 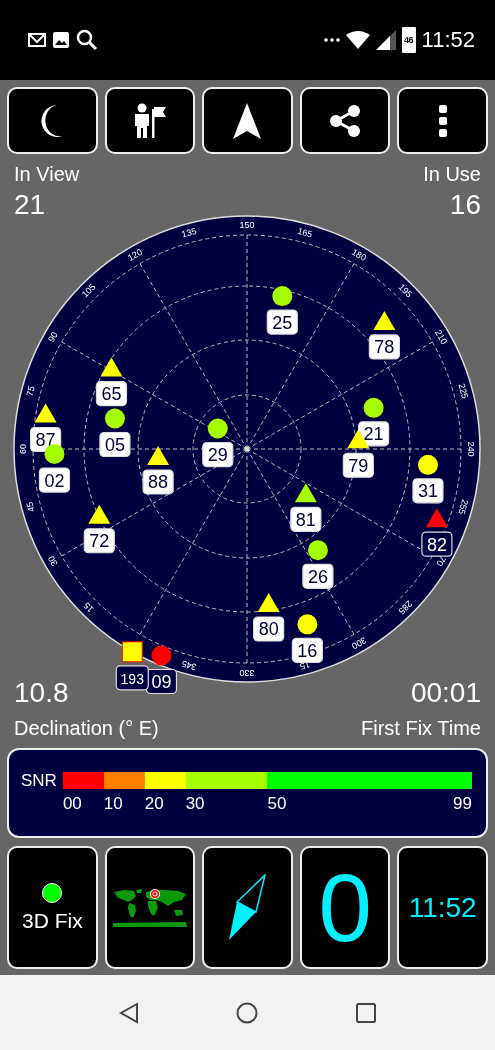 I want to click on azimuth-label: 105, so click(x=88, y=290).